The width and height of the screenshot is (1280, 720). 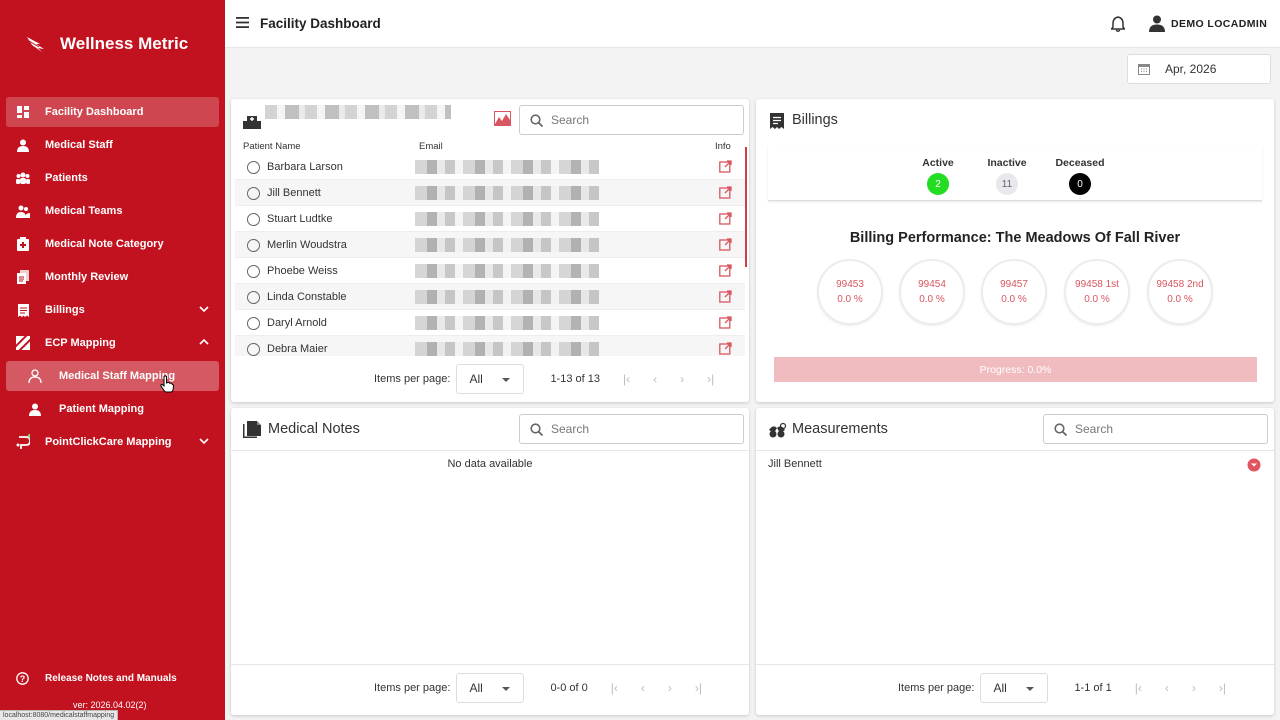 What do you see at coordinates (23, 178) in the screenshot?
I see `group-icon` at bounding box center [23, 178].